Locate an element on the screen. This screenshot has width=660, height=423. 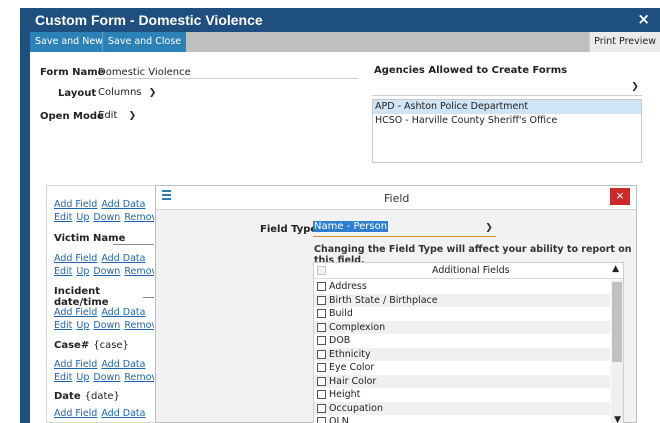
additional-field-row: Height is located at coordinates (462, 395).